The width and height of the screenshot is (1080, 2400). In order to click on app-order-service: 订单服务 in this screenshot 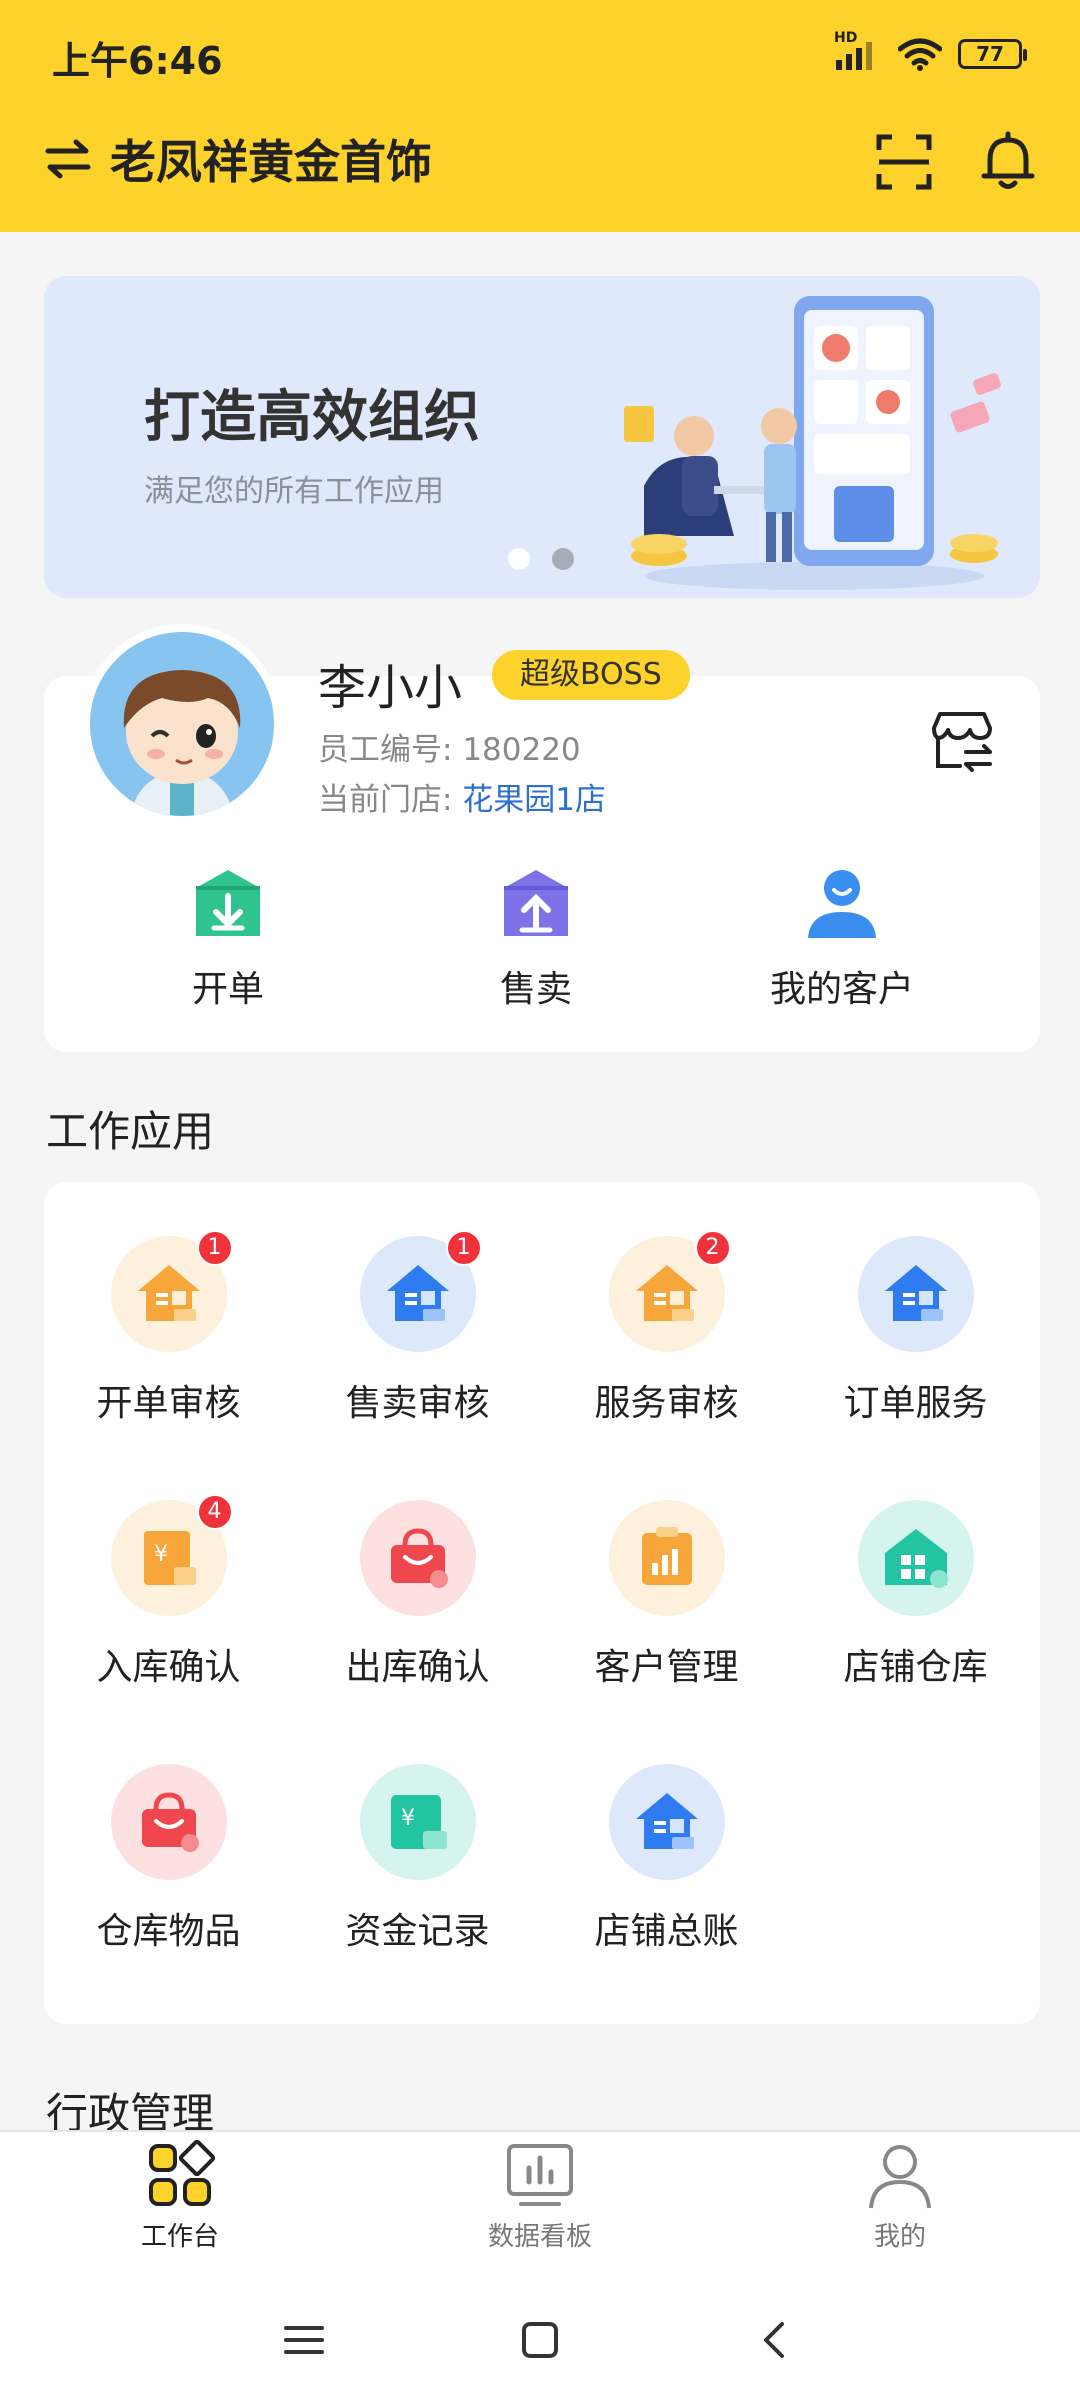, I will do `click(915, 1303)`.